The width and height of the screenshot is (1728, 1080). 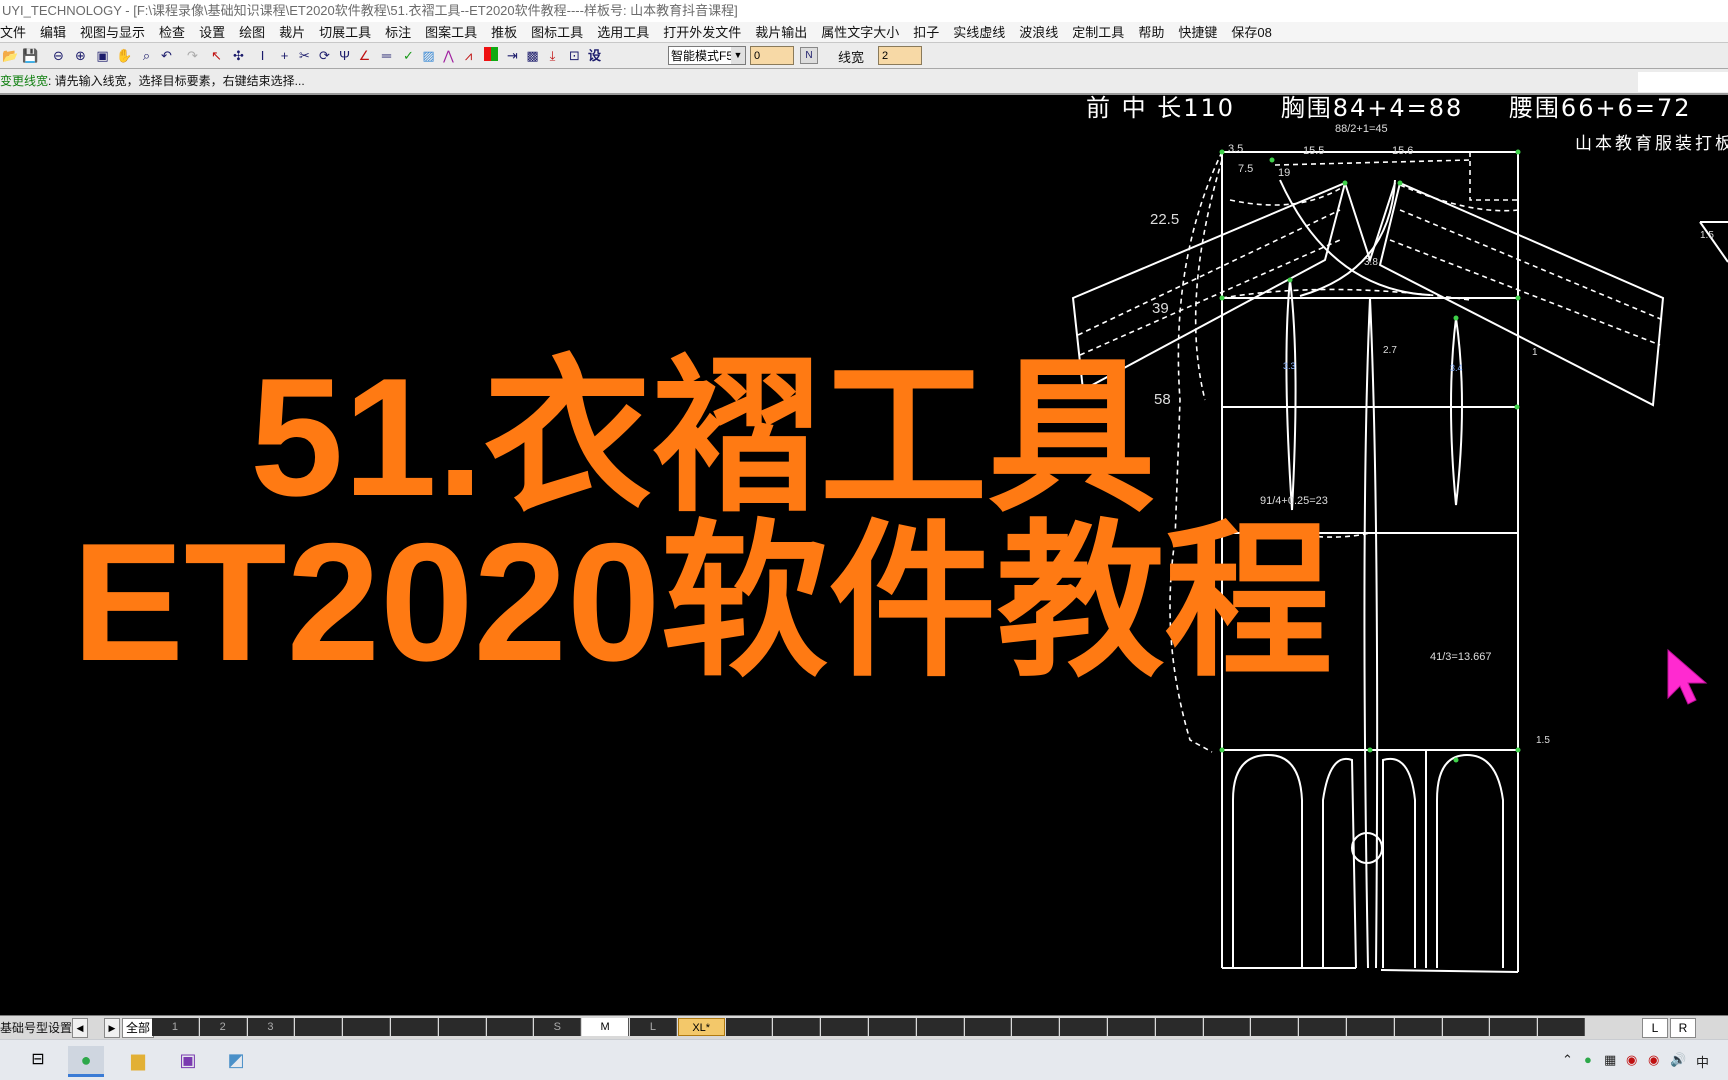 I want to click on cut-icon: ✂, so click(x=304, y=55).